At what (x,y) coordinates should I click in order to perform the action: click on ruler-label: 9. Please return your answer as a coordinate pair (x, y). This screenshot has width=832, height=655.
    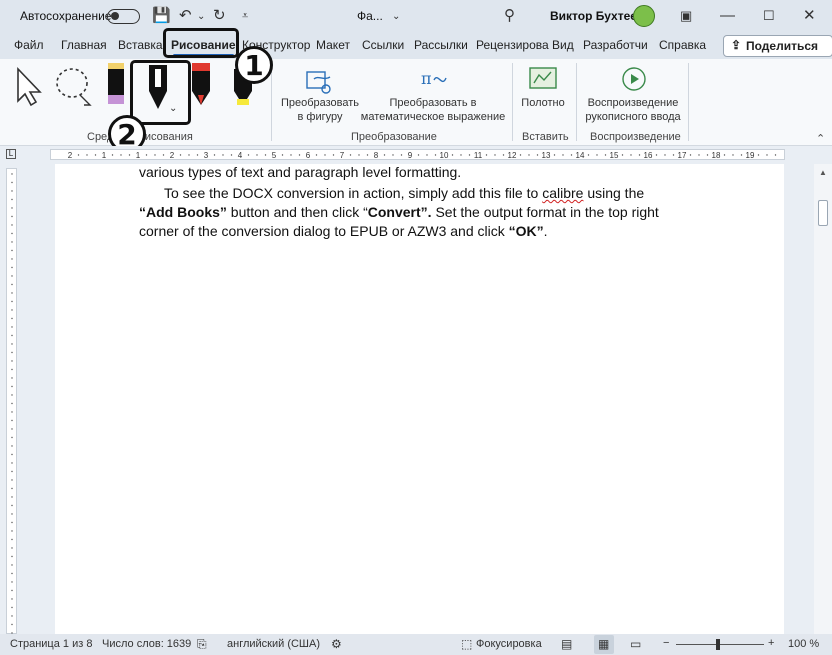
    Looking at the image, I should click on (410, 155).